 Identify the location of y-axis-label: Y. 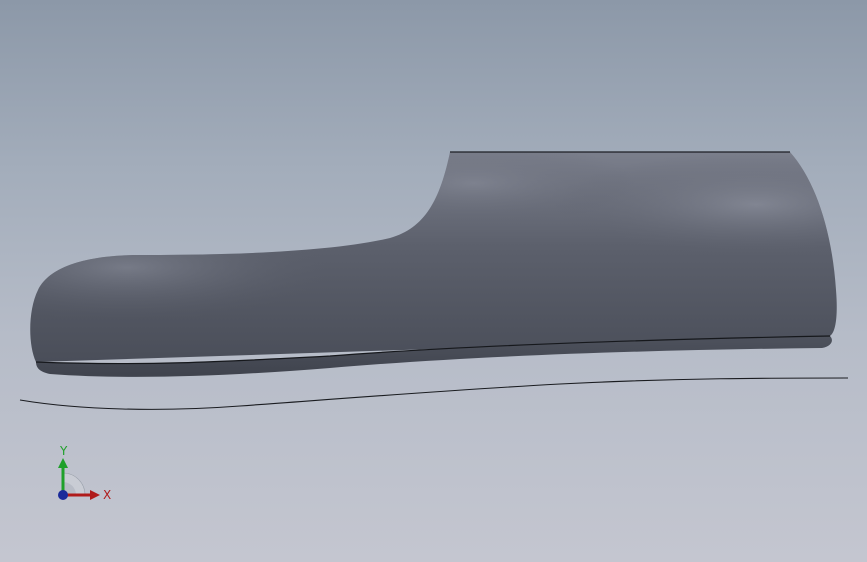
(63, 451).